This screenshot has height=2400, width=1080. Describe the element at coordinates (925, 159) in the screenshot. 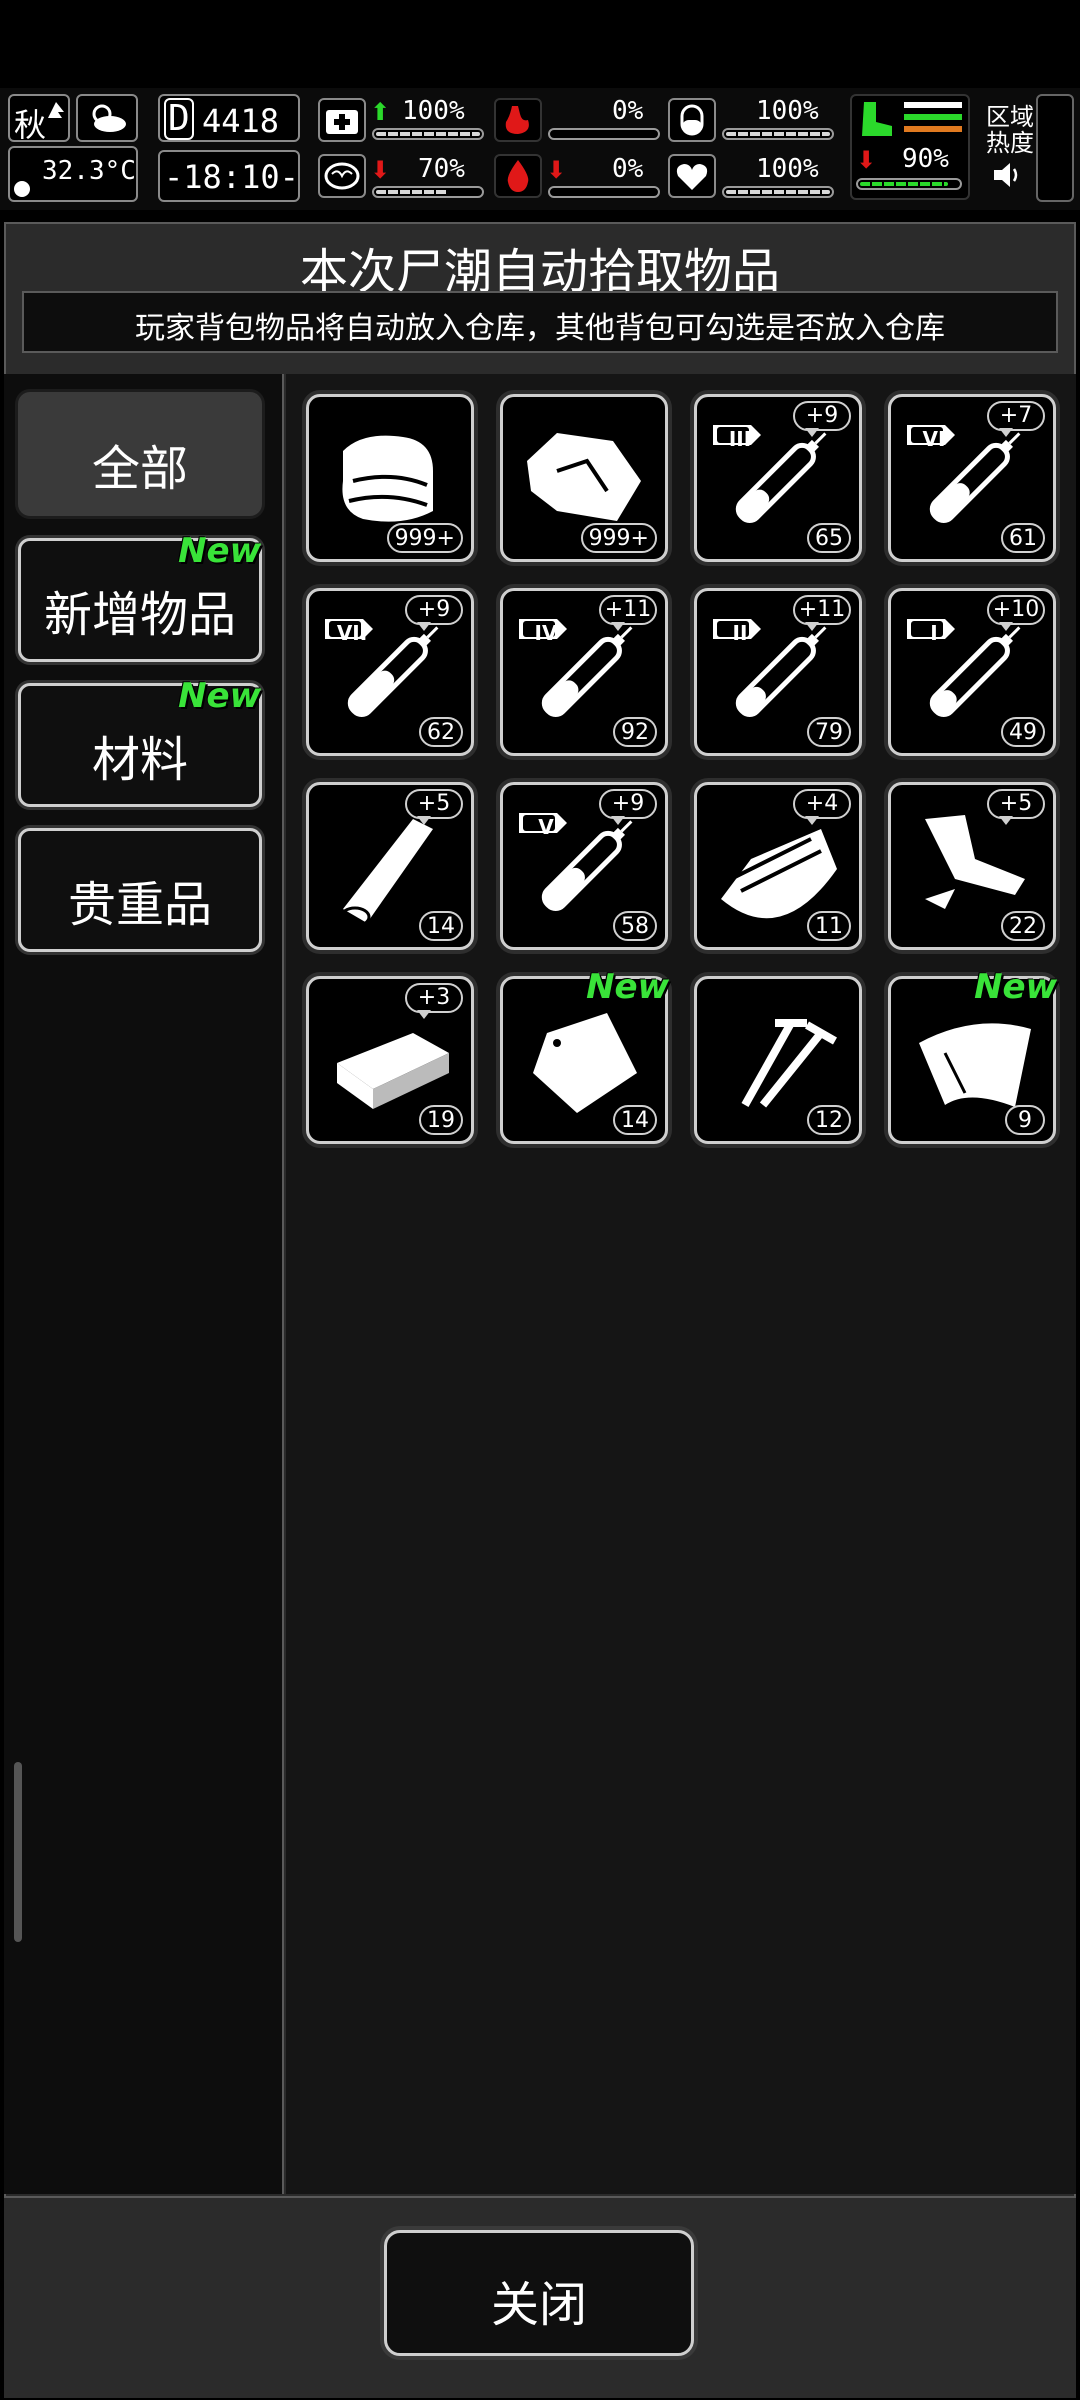

I see `stamina-value: 90%` at that location.